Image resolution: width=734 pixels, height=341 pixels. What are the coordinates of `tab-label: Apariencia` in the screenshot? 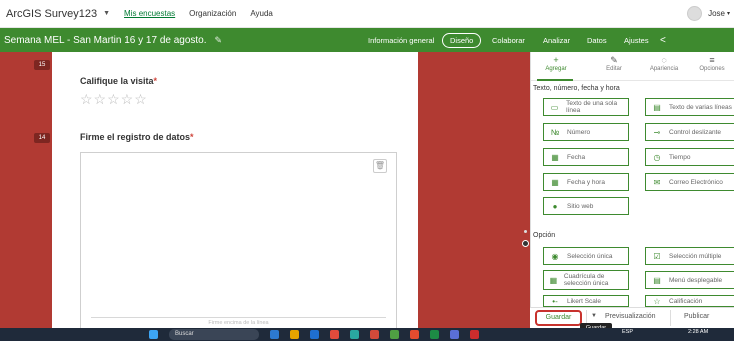 It's located at (664, 69).